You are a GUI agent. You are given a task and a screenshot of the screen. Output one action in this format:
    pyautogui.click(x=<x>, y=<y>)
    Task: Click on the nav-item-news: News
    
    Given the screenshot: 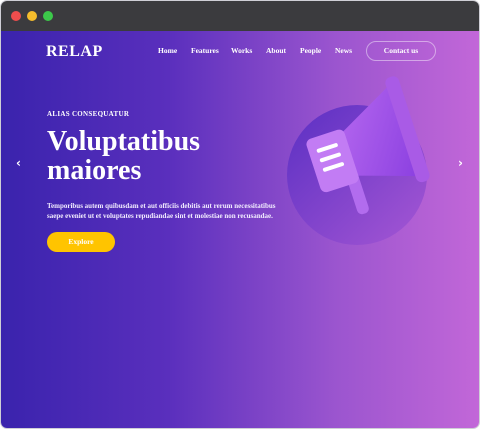 What is the action you would take?
    pyautogui.click(x=343, y=50)
    